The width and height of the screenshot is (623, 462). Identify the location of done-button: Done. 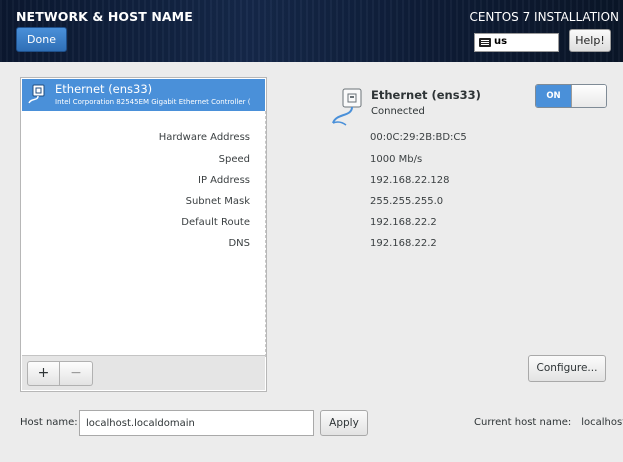
(41, 39).